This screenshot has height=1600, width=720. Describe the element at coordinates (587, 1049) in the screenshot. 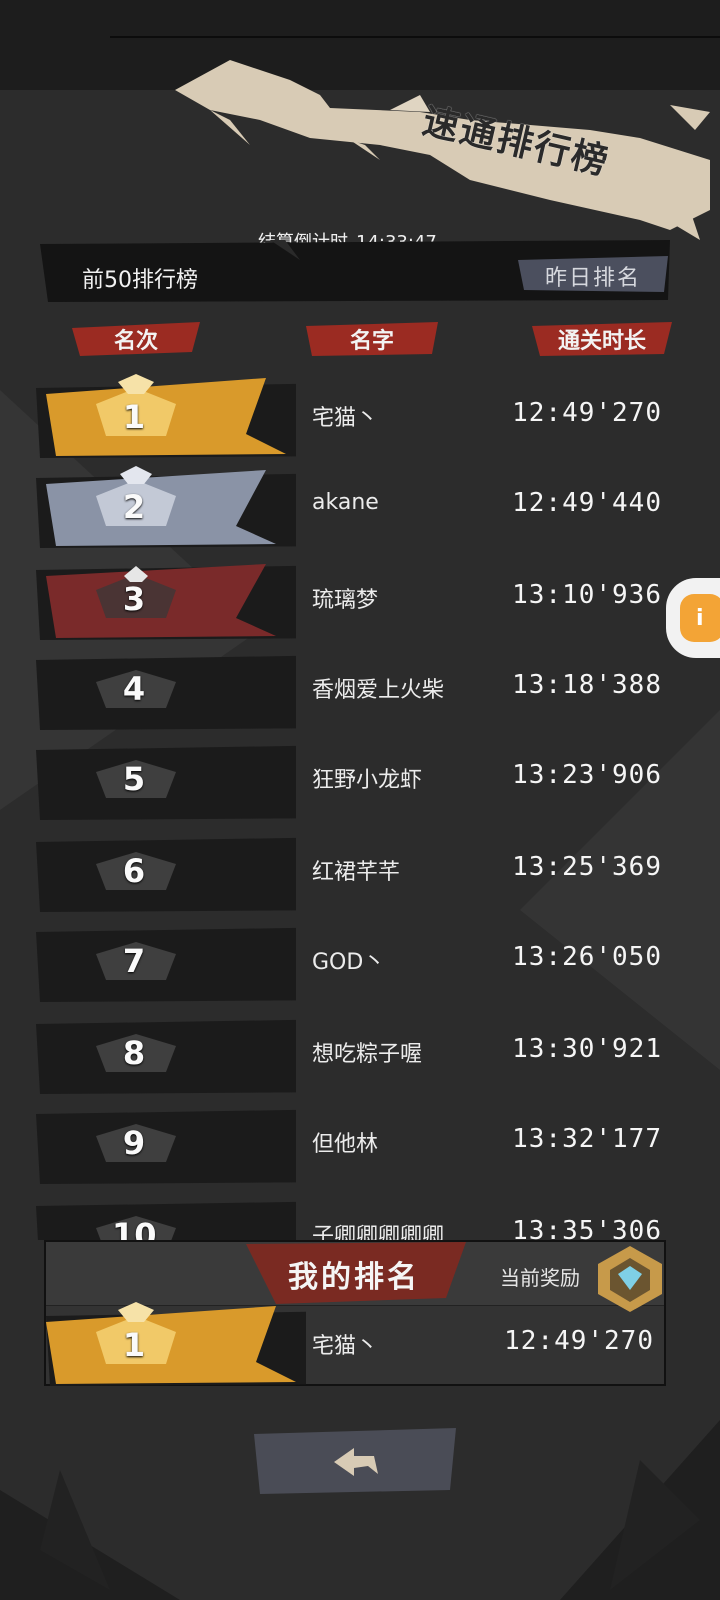

I see `clear-time: 13:30'921` at that location.